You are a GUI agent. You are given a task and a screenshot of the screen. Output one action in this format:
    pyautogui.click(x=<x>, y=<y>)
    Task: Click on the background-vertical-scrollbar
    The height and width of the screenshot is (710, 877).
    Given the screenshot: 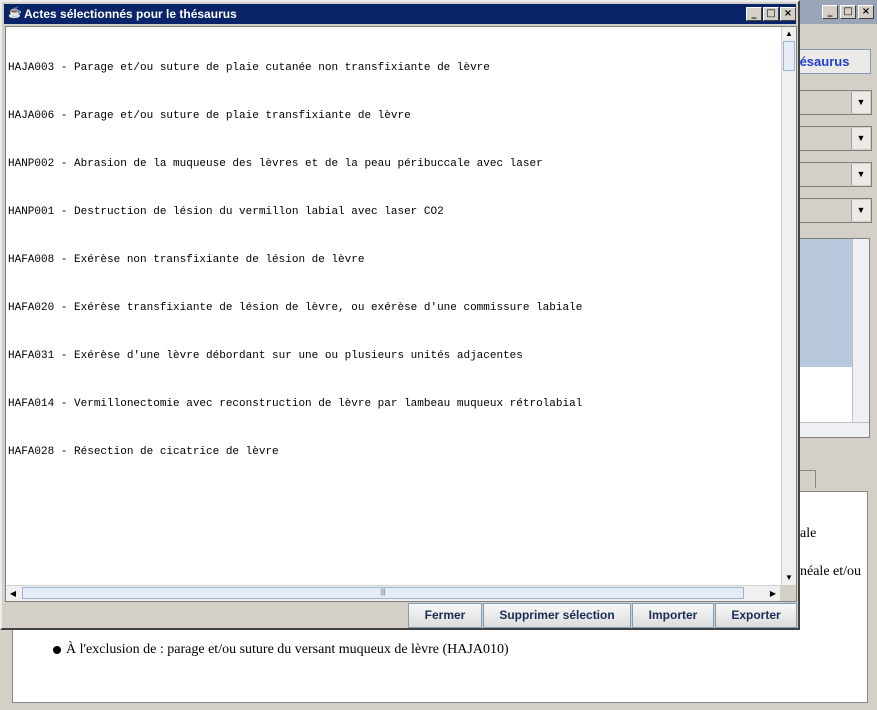 What is the action you would take?
    pyautogui.click(x=860, y=331)
    